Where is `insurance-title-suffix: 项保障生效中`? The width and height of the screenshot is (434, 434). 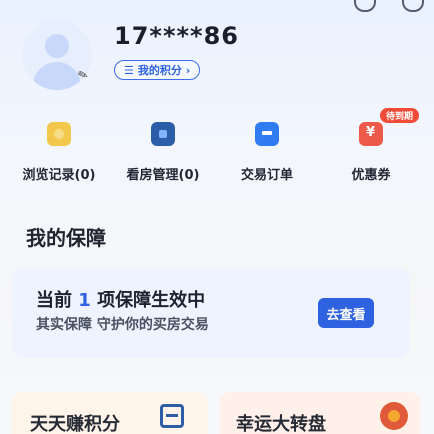
insurance-title-suffix: 项保障生效中 is located at coordinates (151, 300).